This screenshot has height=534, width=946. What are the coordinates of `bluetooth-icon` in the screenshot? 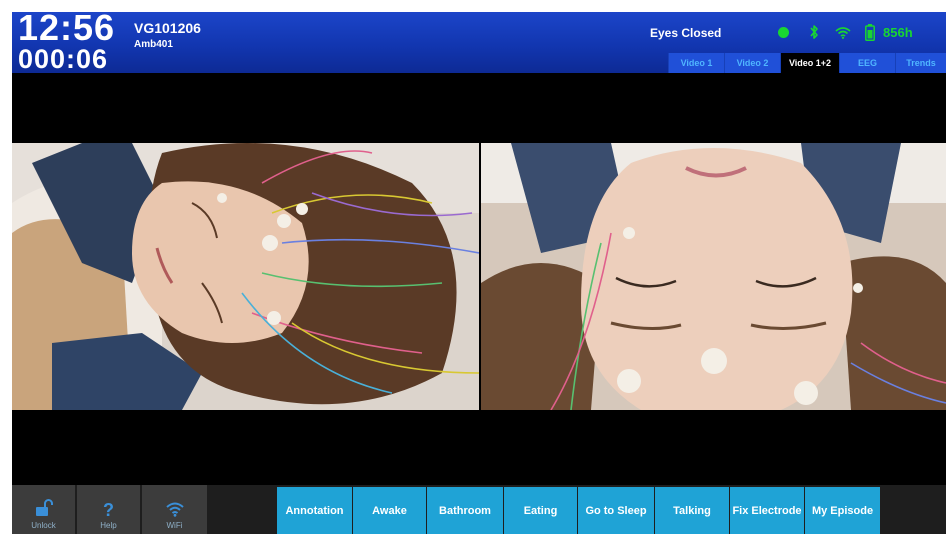 It's located at (814, 32).